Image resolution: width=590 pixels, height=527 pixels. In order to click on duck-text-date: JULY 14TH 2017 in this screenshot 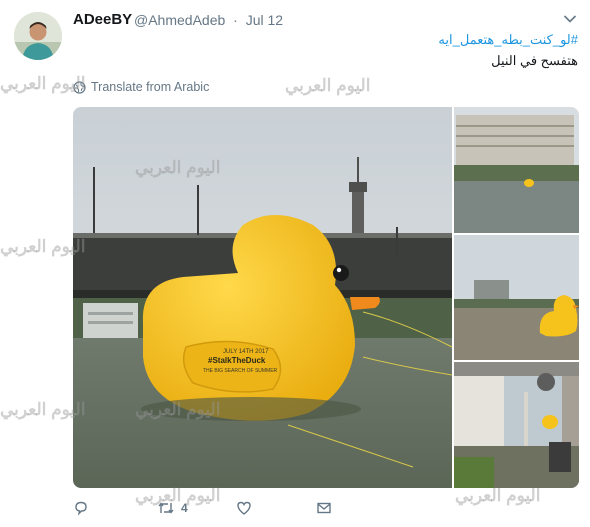, I will do `click(246, 352)`.